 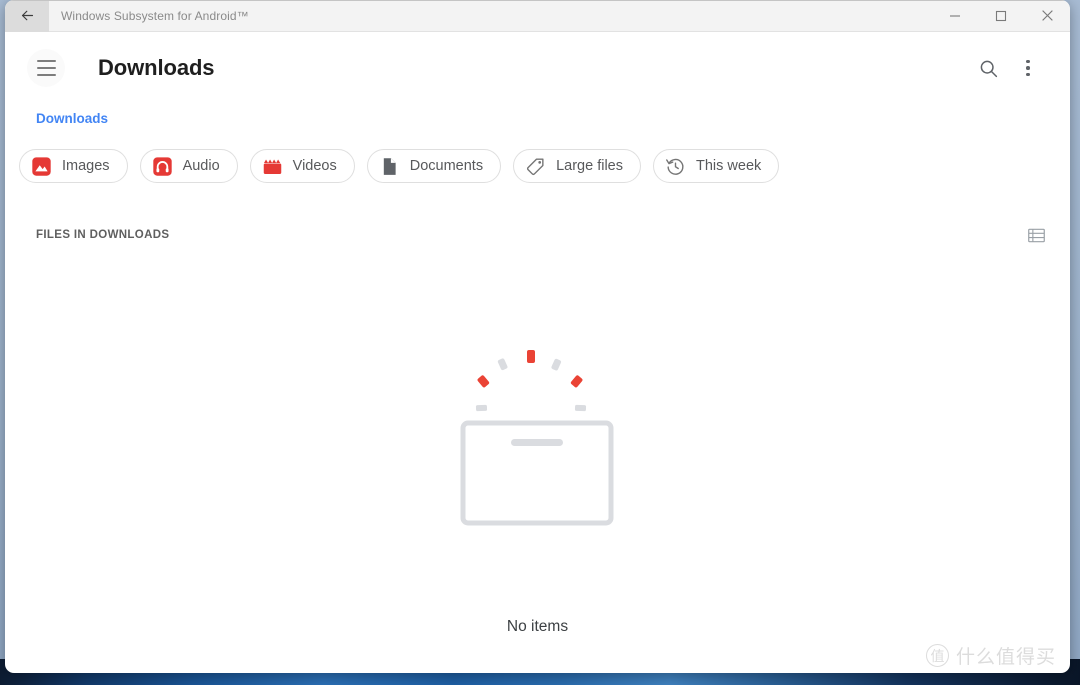 I want to click on breadcrumb-item-downloads: Downloads, so click(x=72, y=118).